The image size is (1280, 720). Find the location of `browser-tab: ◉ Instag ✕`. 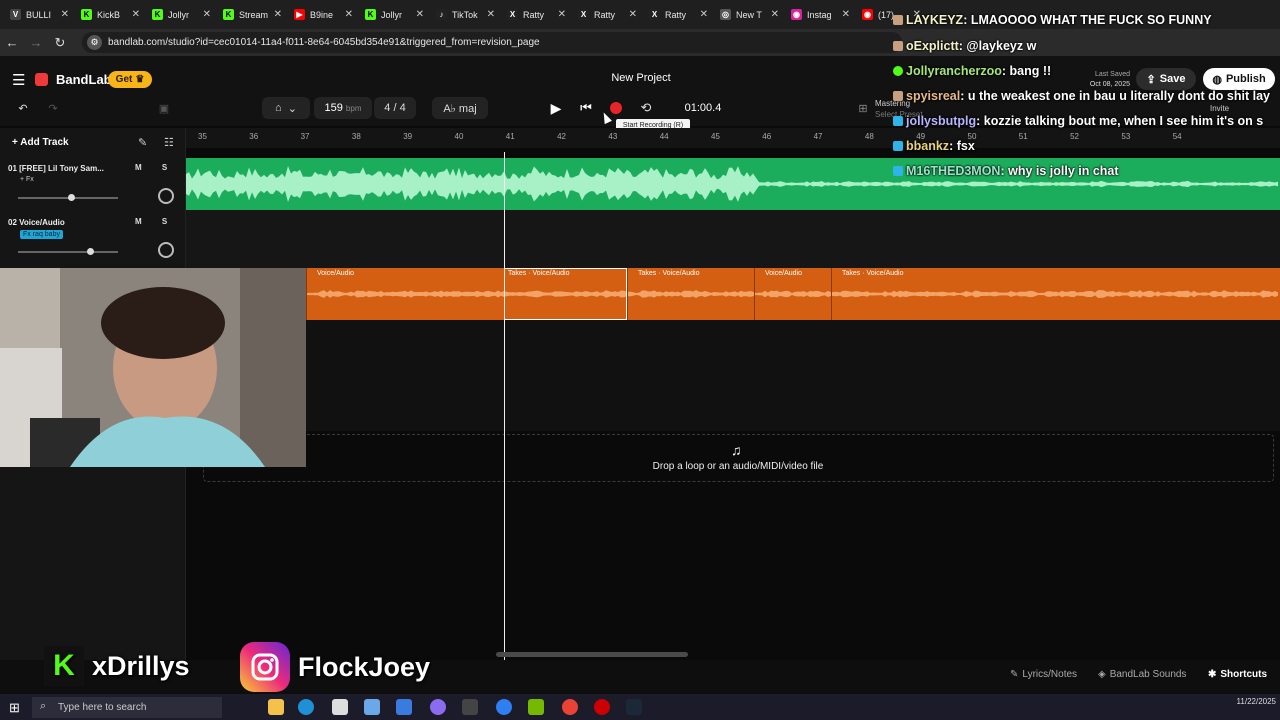

browser-tab: ◉ Instag ✕ is located at coordinates (820, 15).